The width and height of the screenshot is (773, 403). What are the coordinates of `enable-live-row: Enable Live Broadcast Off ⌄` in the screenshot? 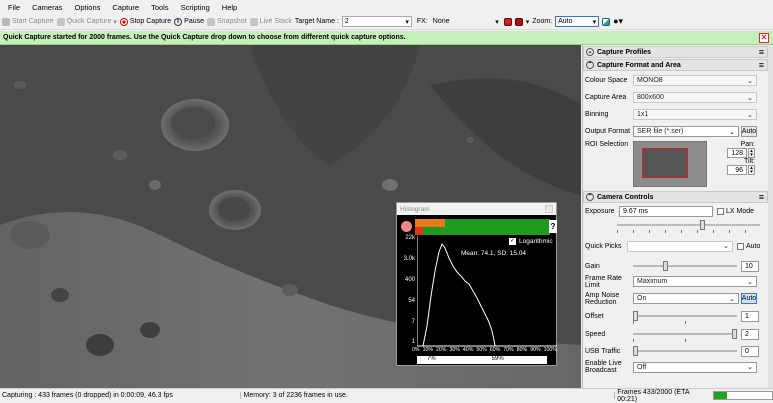 It's located at (675, 367).